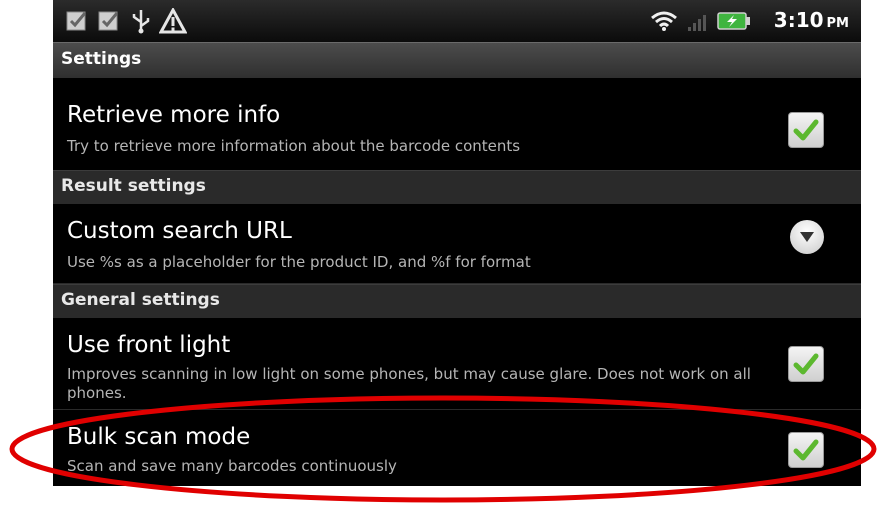  What do you see at coordinates (149, 345) in the screenshot?
I see `pref-title: Use front light` at bounding box center [149, 345].